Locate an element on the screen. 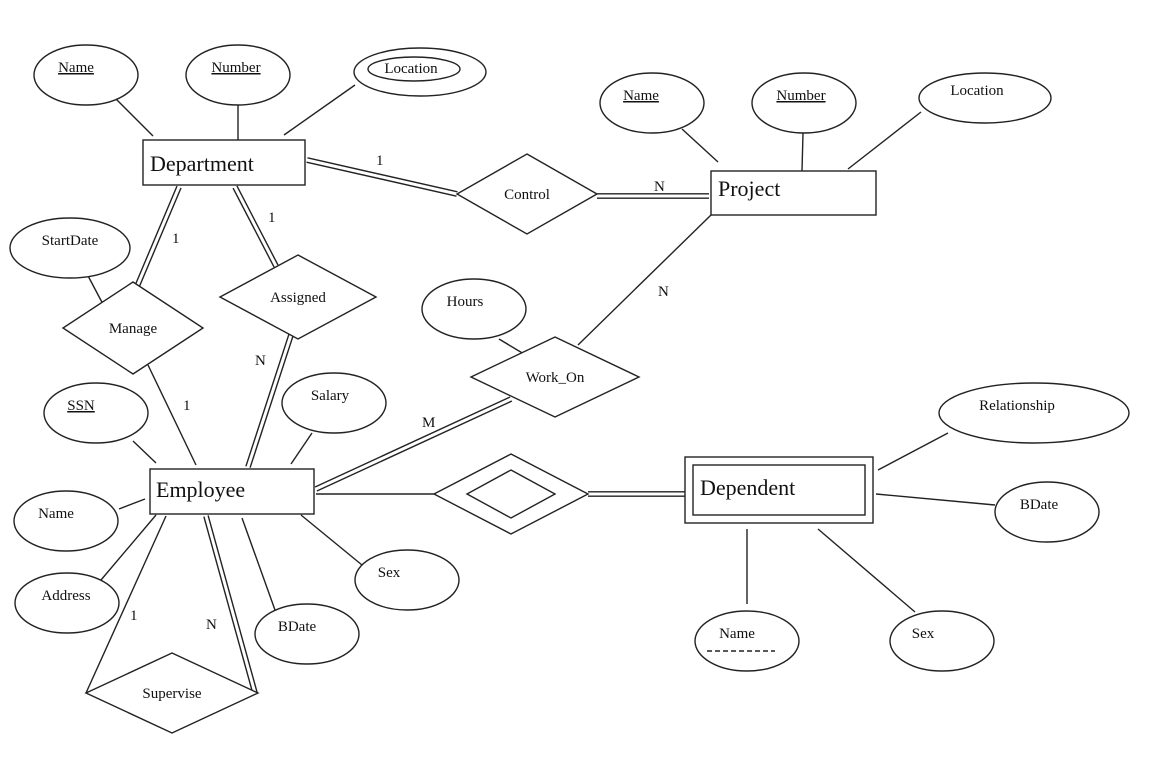  relationship-label: Manage is located at coordinates (133, 329).